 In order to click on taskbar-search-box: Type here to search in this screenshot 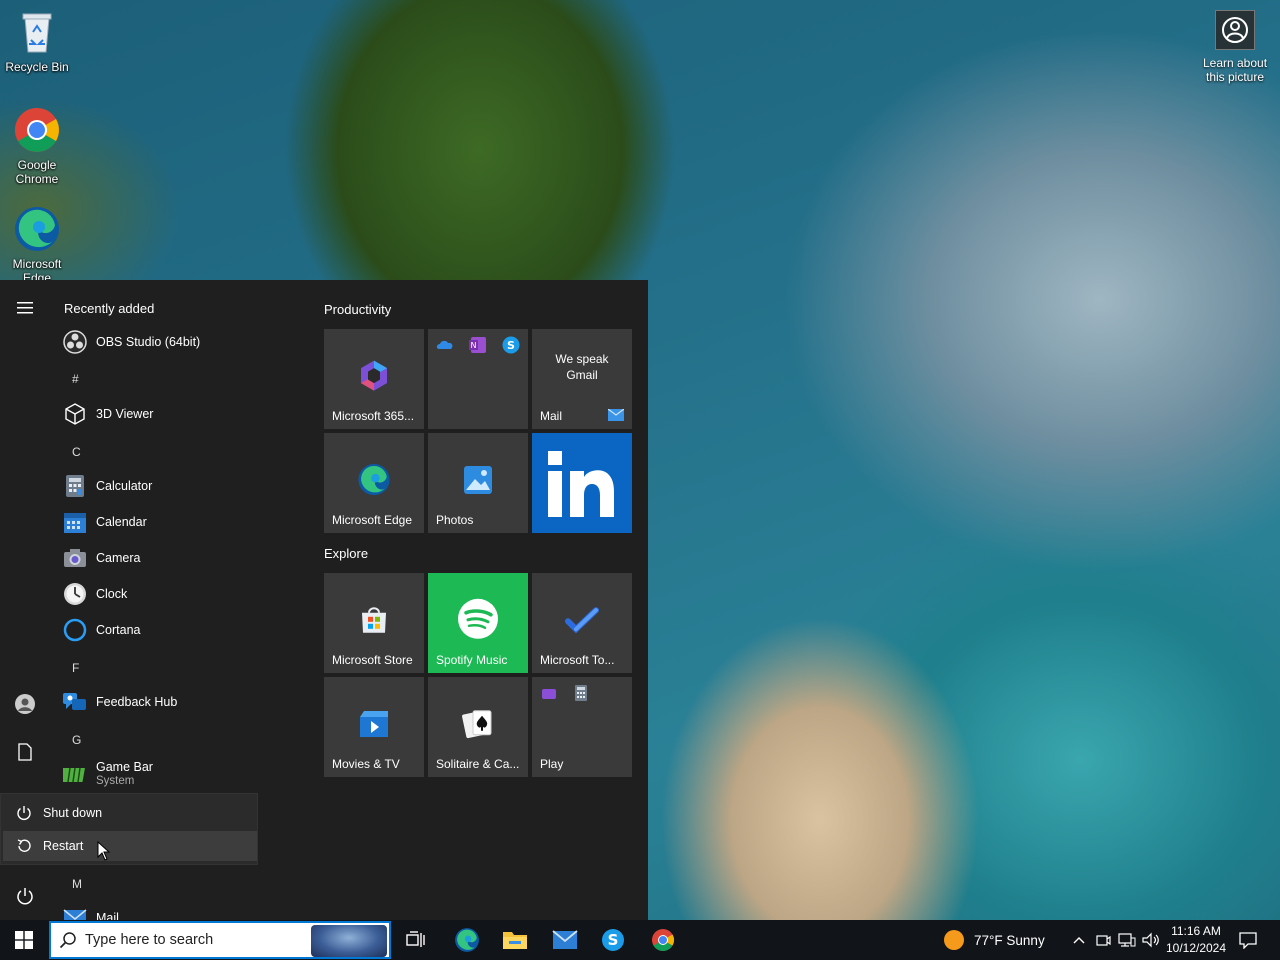, I will do `click(220, 940)`.